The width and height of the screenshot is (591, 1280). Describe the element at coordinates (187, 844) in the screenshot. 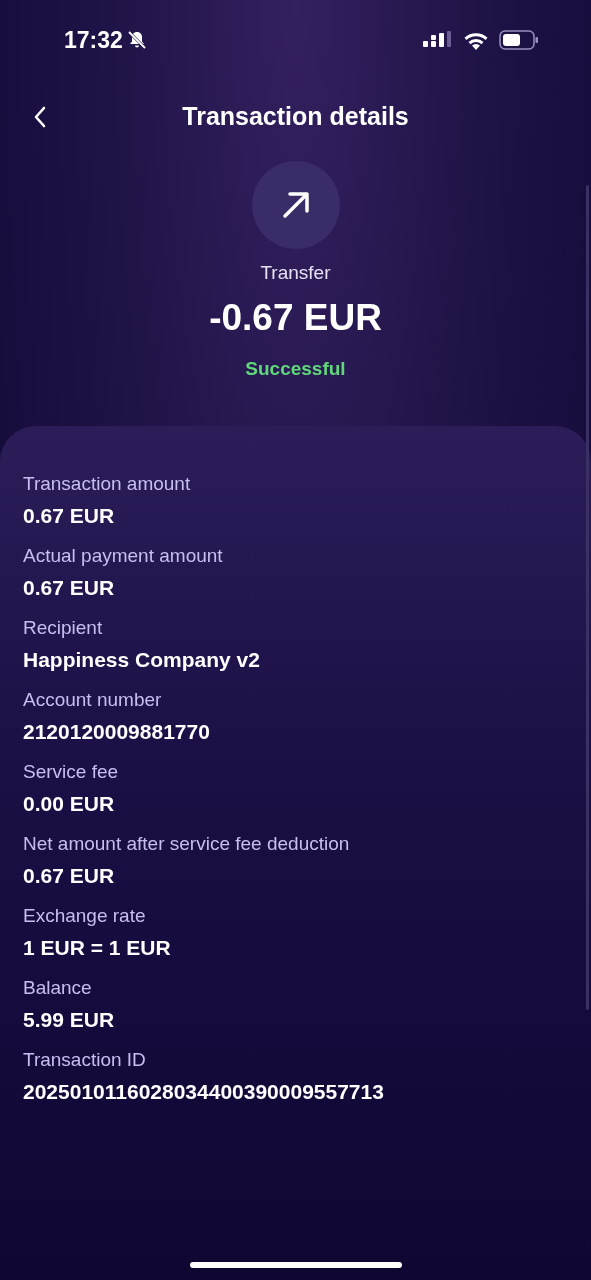

I see `detail-label: Net amount after service fee deduction` at that location.